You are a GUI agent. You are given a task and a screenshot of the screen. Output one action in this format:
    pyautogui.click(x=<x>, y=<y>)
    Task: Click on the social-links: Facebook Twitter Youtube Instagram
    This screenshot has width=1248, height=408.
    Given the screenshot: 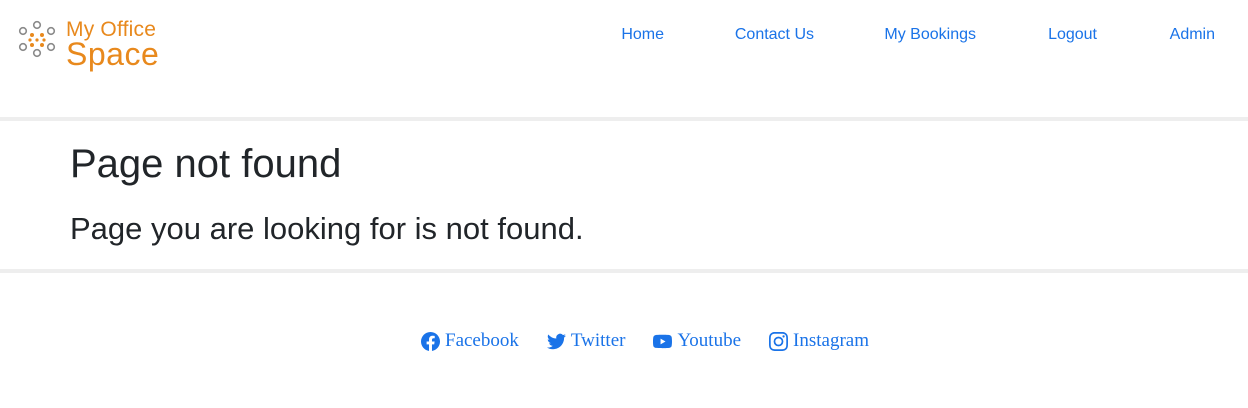 What is the action you would take?
    pyautogui.click(x=624, y=341)
    